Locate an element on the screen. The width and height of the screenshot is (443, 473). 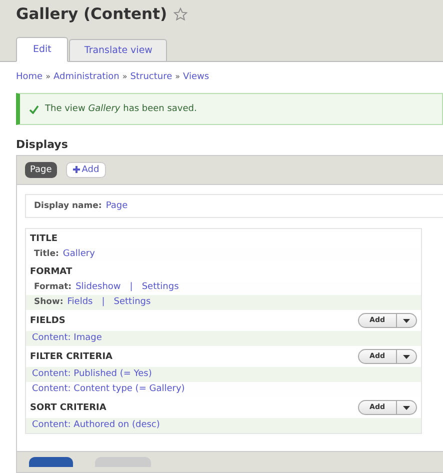
plus-icon is located at coordinates (76, 169).